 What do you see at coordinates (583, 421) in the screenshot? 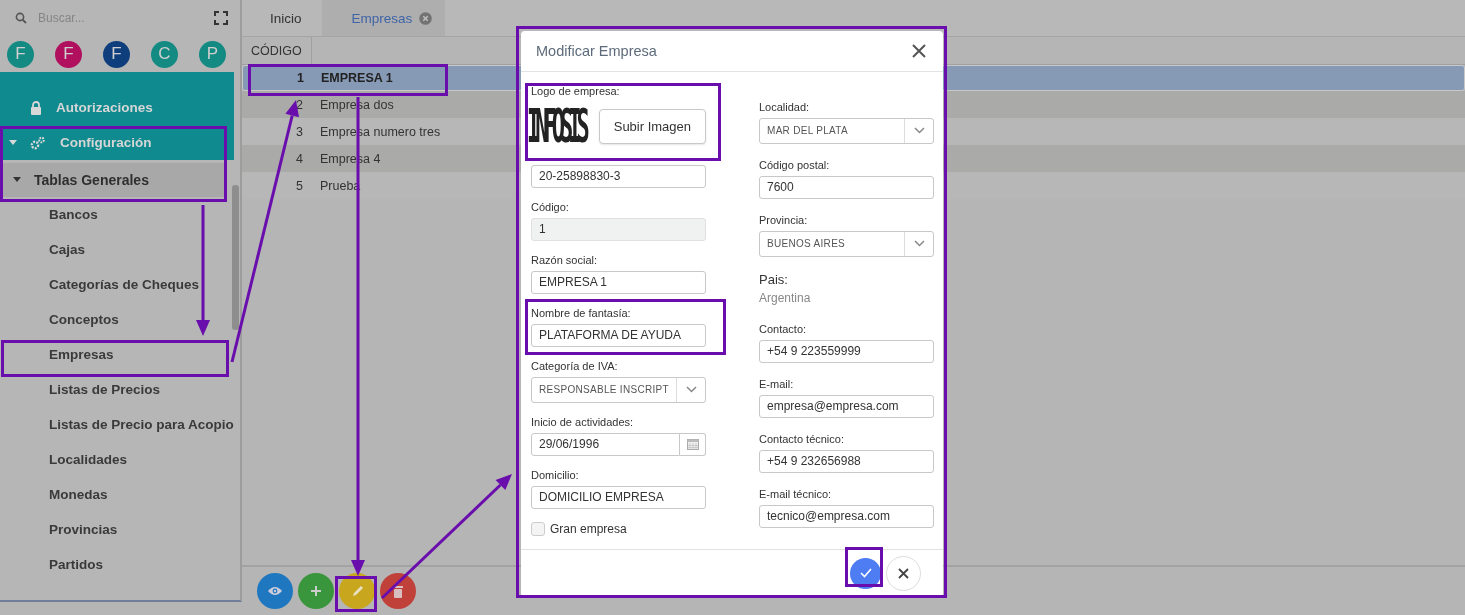
I see `field-label: Inicio de actividades:` at bounding box center [583, 421].